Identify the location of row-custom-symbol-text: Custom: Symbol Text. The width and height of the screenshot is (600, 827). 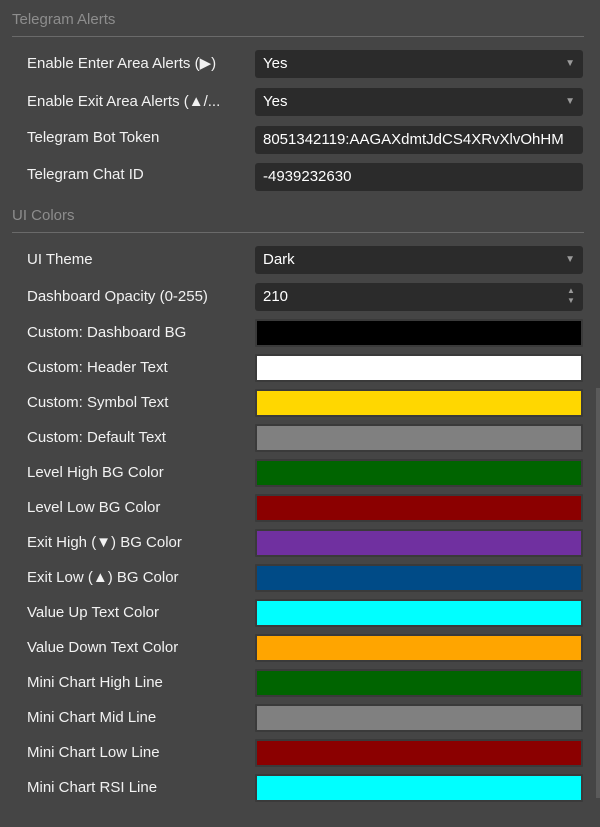
(300, 403).